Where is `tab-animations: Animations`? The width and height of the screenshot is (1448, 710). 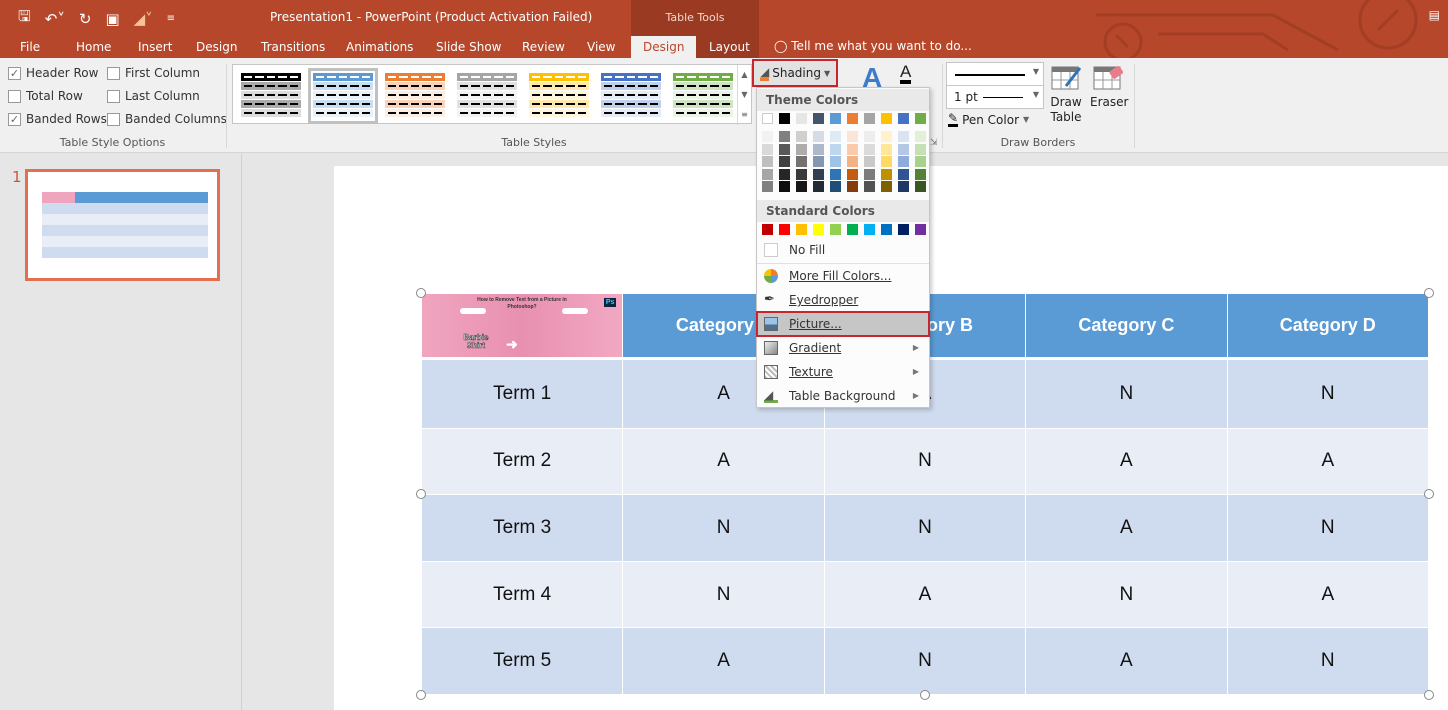
tab-animations: Animations is located at coordinates (379, 47).